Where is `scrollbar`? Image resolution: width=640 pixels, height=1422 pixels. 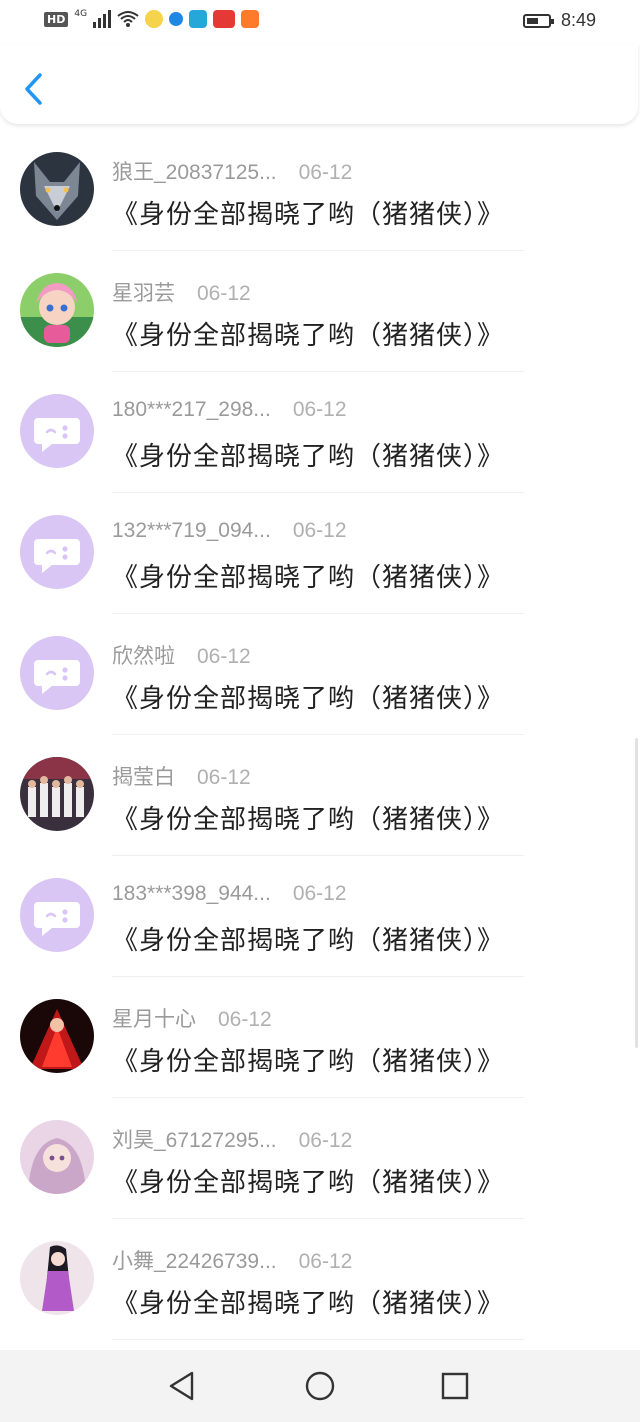
scrollbar is located at coordinates (636, 893).